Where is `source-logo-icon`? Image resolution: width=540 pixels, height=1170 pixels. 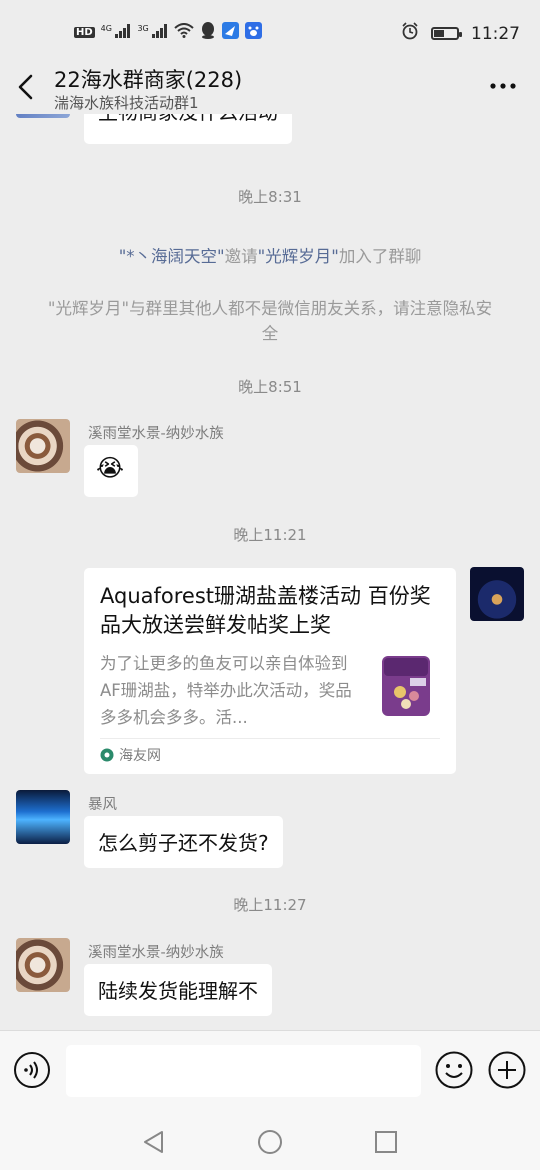
source-logo-icon is located at coordinates (107, 755).